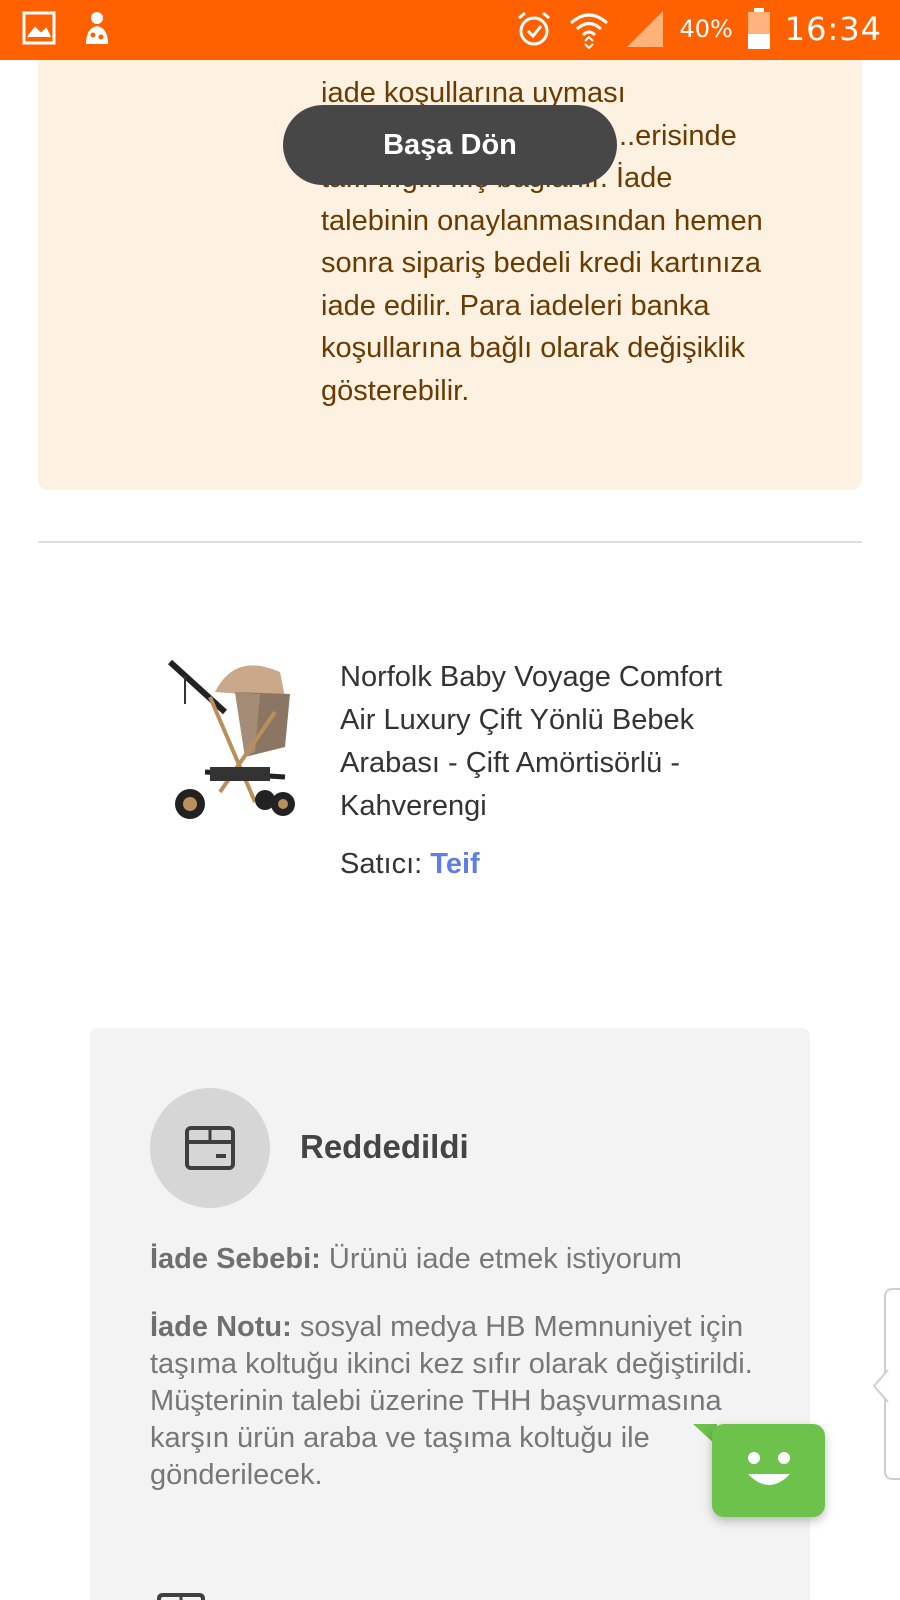  What do you see at coordinates (645, 29) in the screenshot?
I see `signal-icon` at bounding box center [645, 29].